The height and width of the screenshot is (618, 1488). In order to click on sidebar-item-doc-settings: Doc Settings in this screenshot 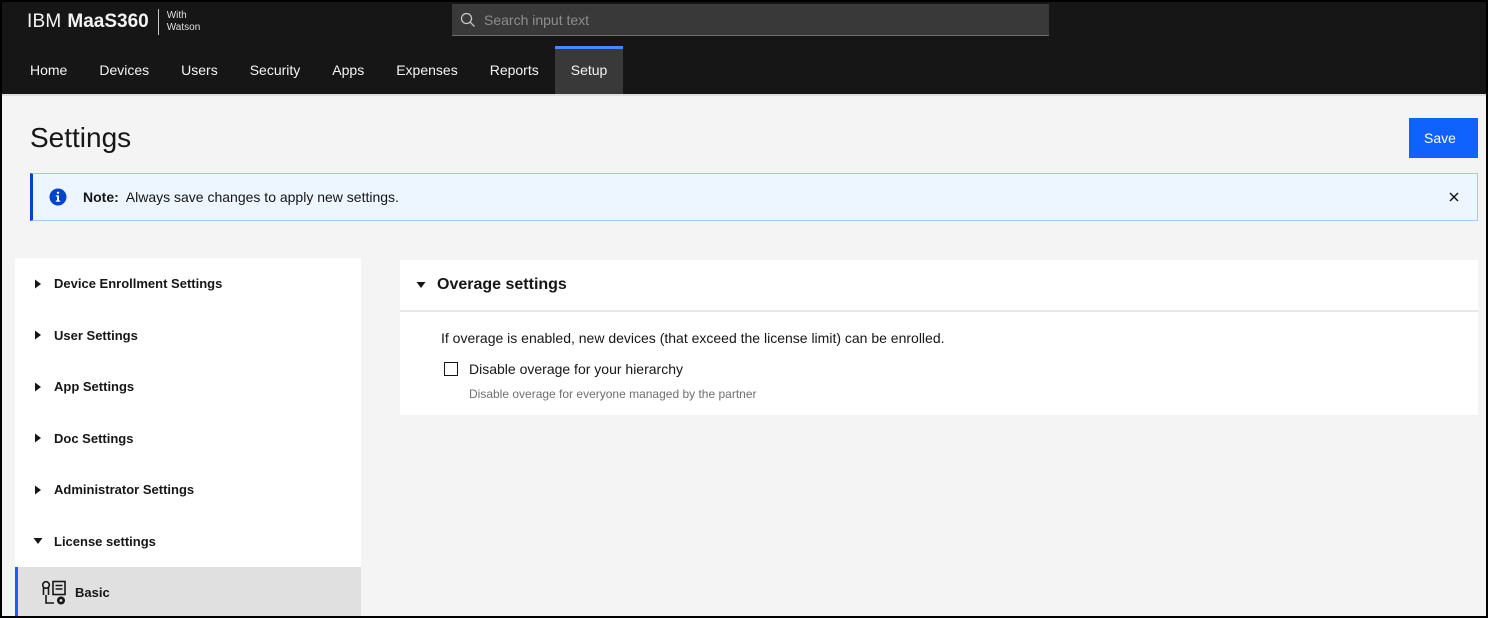, I will do `click(188, 439)`.